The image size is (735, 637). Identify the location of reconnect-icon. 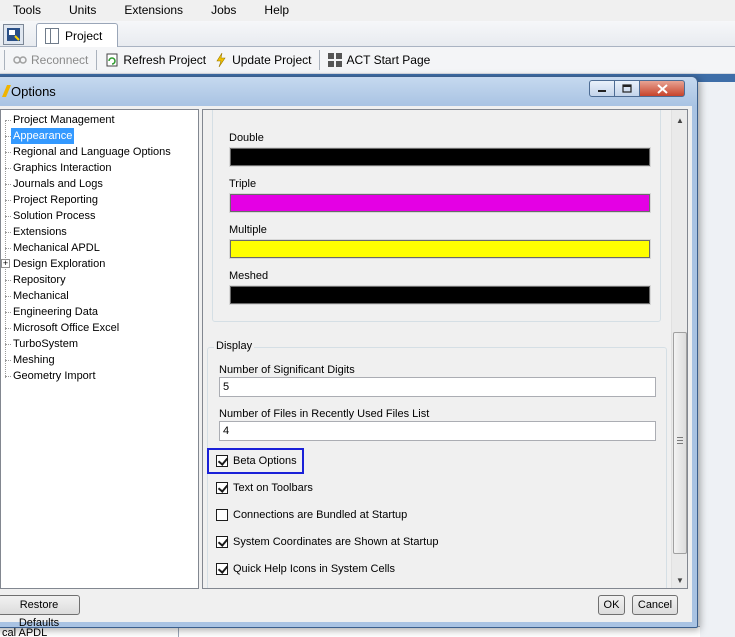
(20, 60).